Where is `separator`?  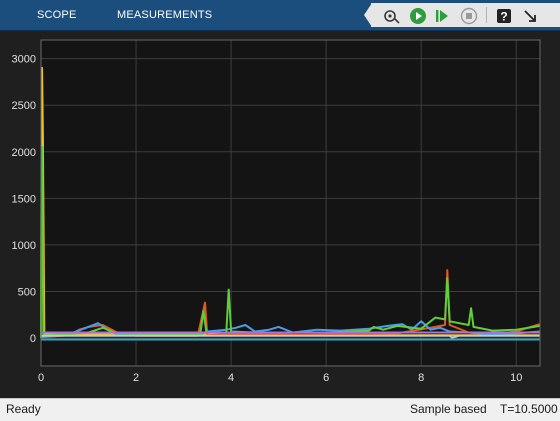
separator is located at coordinates (486, 15).